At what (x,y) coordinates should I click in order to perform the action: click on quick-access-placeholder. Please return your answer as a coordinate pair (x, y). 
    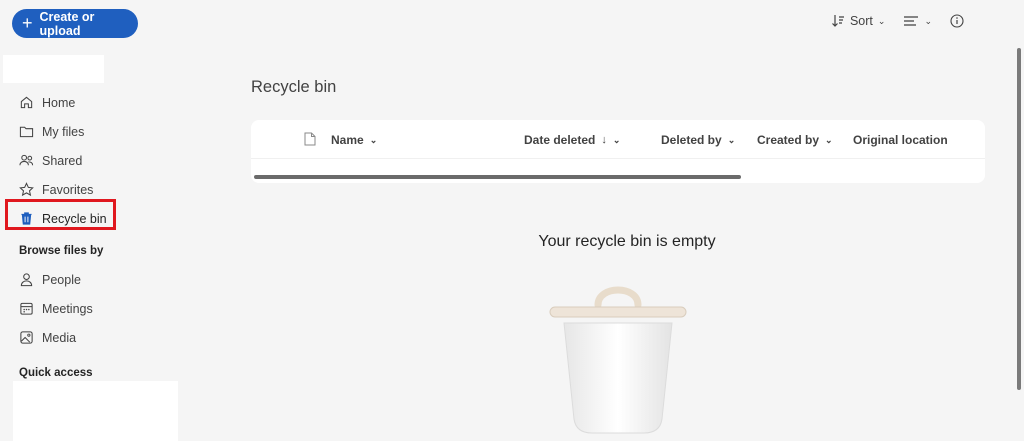
    Looking at the image, I should click on (95, 411).